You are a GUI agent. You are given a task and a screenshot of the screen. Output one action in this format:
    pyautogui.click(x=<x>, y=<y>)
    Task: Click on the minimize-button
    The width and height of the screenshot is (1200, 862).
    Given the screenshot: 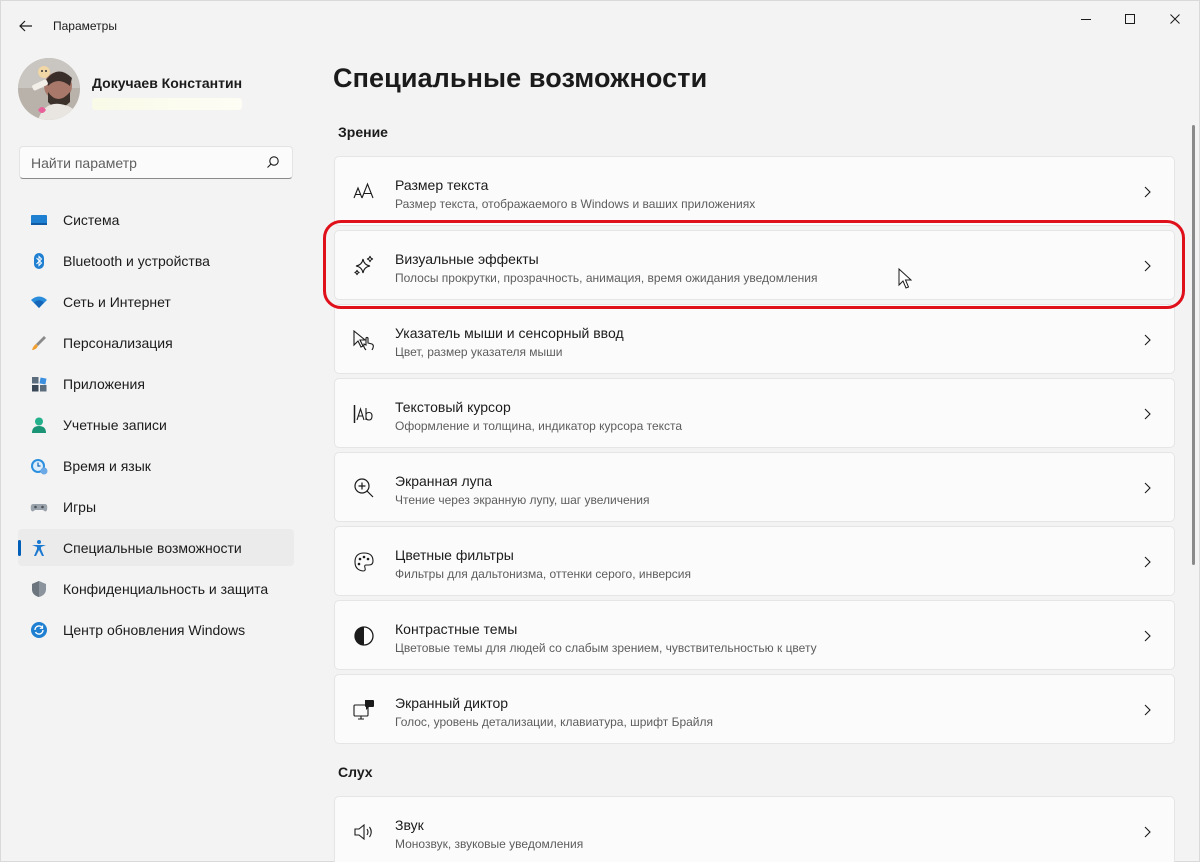 What is the action you would take?
    pyautogui.click(x=1086, y=19)
    